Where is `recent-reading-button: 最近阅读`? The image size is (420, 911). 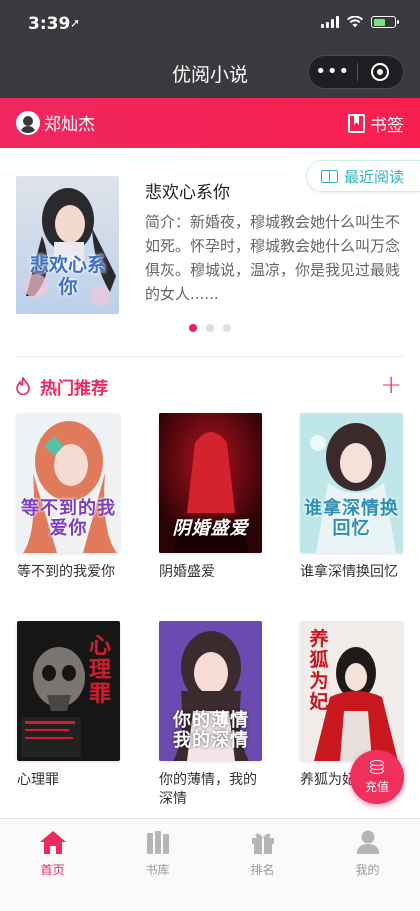
recent-reading-button: 最近阅读 is located at coordinates (362, 176).